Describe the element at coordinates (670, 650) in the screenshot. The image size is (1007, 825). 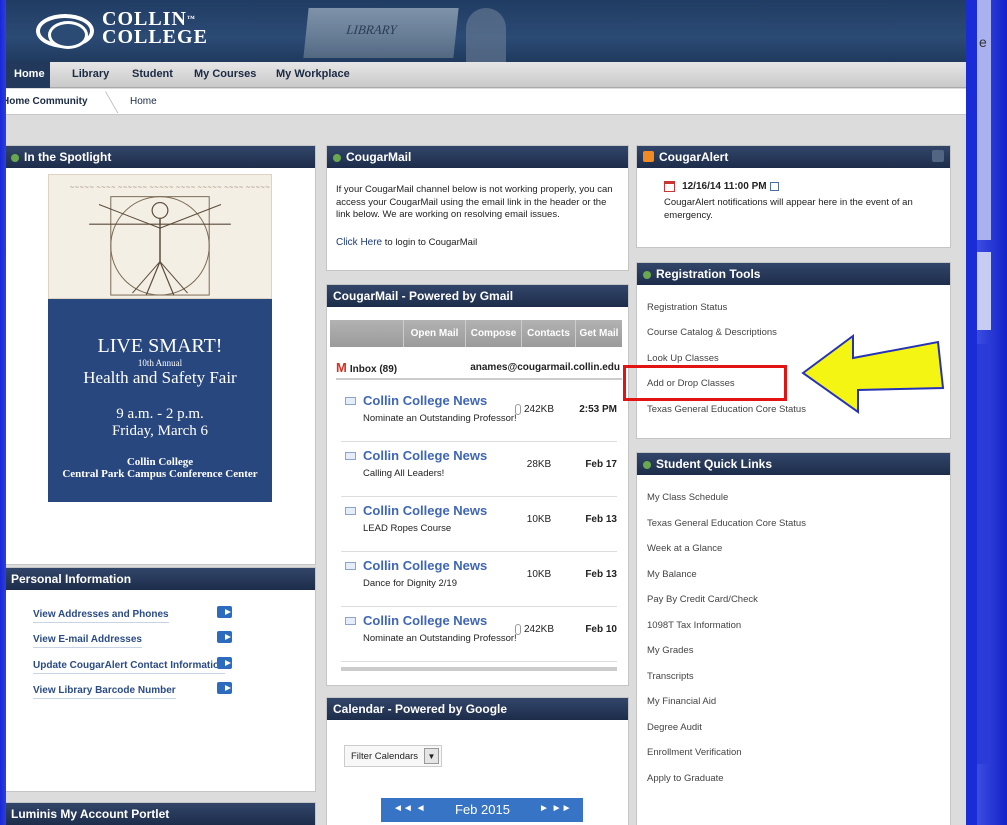
I see `quicklink-item: My Grades` at that location.